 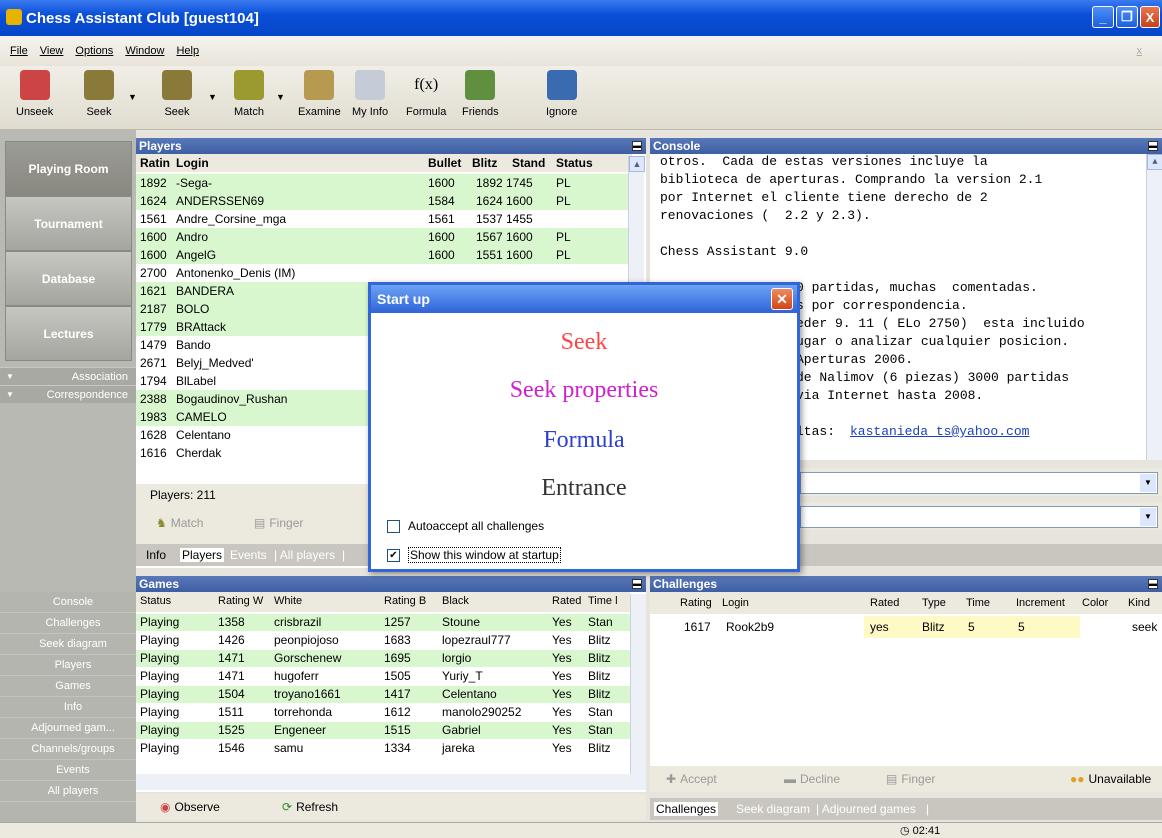 What do you see at coordinates (383, 676) in the screenshot?
I see `game-row: Playing 1471 hugoferr 1505 Yuriy_T Yes Blitz` at bounding box center [383, 676].